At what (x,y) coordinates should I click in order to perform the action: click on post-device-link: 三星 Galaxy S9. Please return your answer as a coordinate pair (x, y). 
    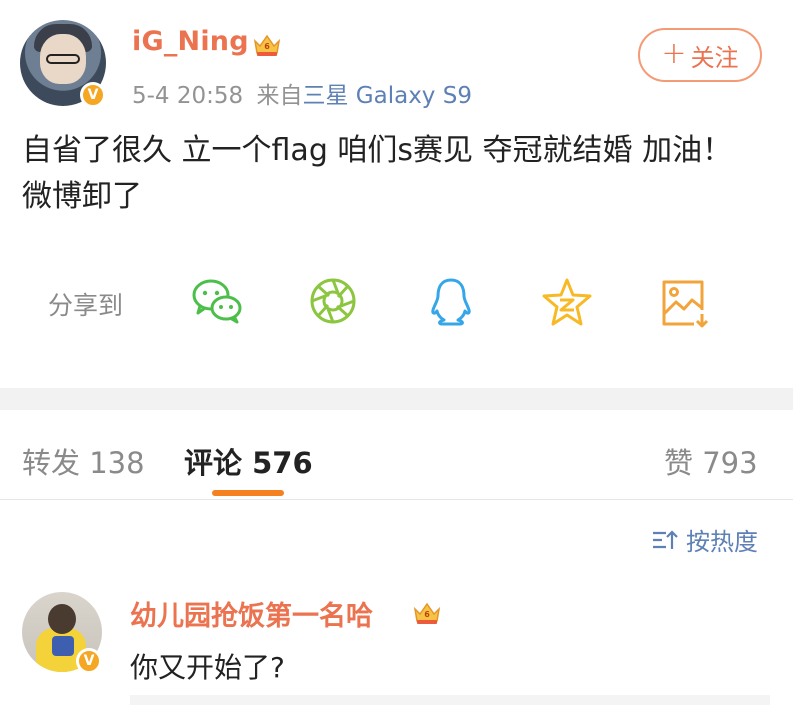
    Looking at the image, I should click on (386, 96).